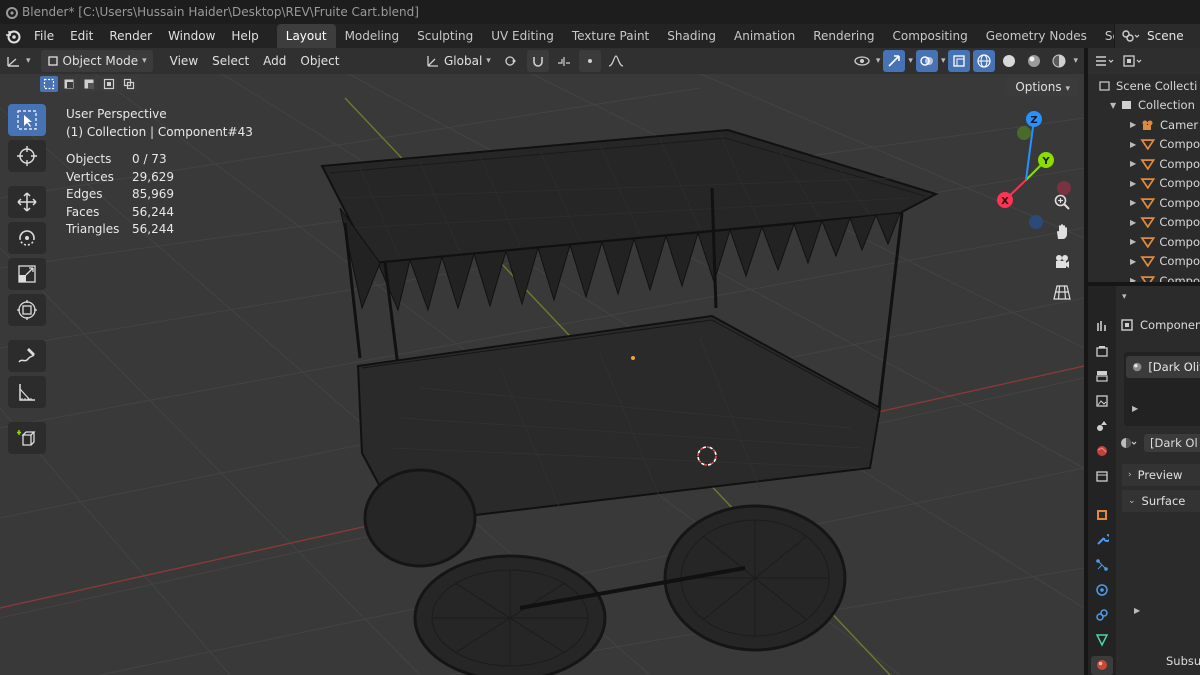 The width and height of the screenshot is (1200, 675). What do you see at coordinates (1102, 400) in the screenshot?
I see `view-layer-tab-icon` at bounding box center [1102, 400].